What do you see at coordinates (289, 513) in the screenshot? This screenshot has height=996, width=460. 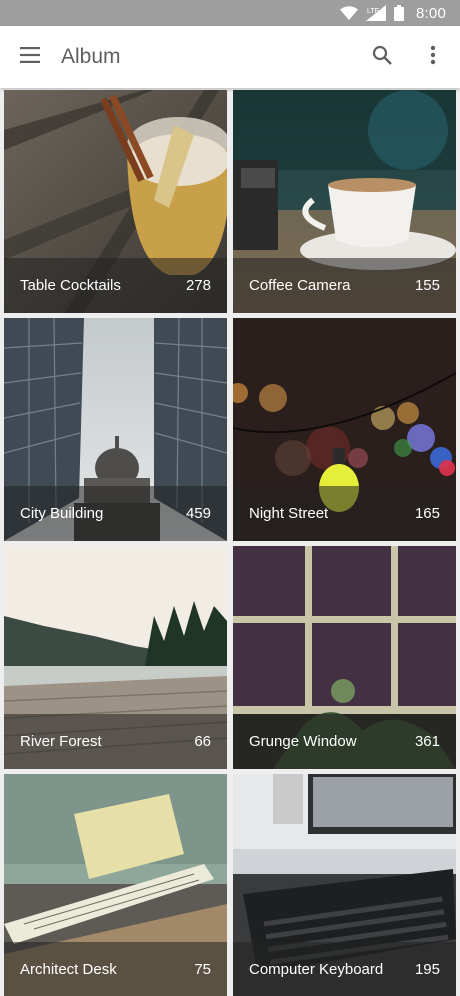 I see `album-name: Night Street` at bounding box center [289, 513].